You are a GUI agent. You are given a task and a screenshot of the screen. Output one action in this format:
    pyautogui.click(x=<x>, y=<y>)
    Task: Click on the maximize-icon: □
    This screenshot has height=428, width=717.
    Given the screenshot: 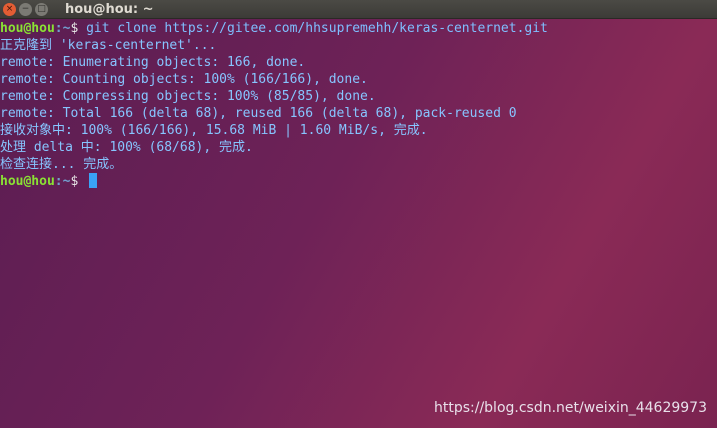 What is the action you would take?
    pyautogui.click(x=41, y=9)
    